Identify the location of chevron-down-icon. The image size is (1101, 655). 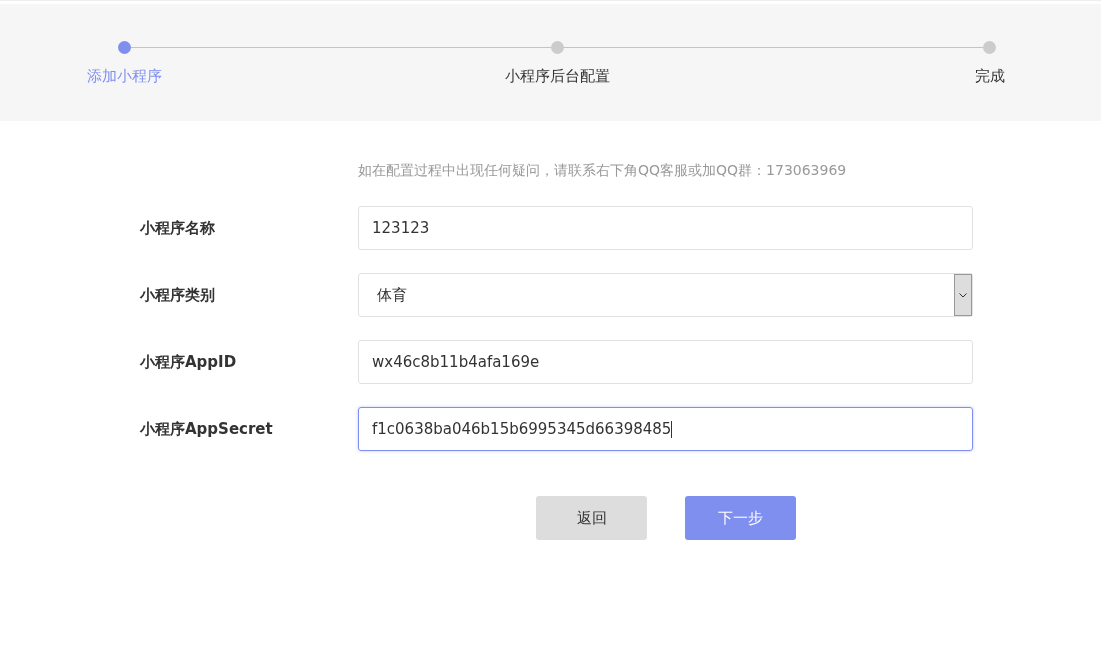
(963, 295).